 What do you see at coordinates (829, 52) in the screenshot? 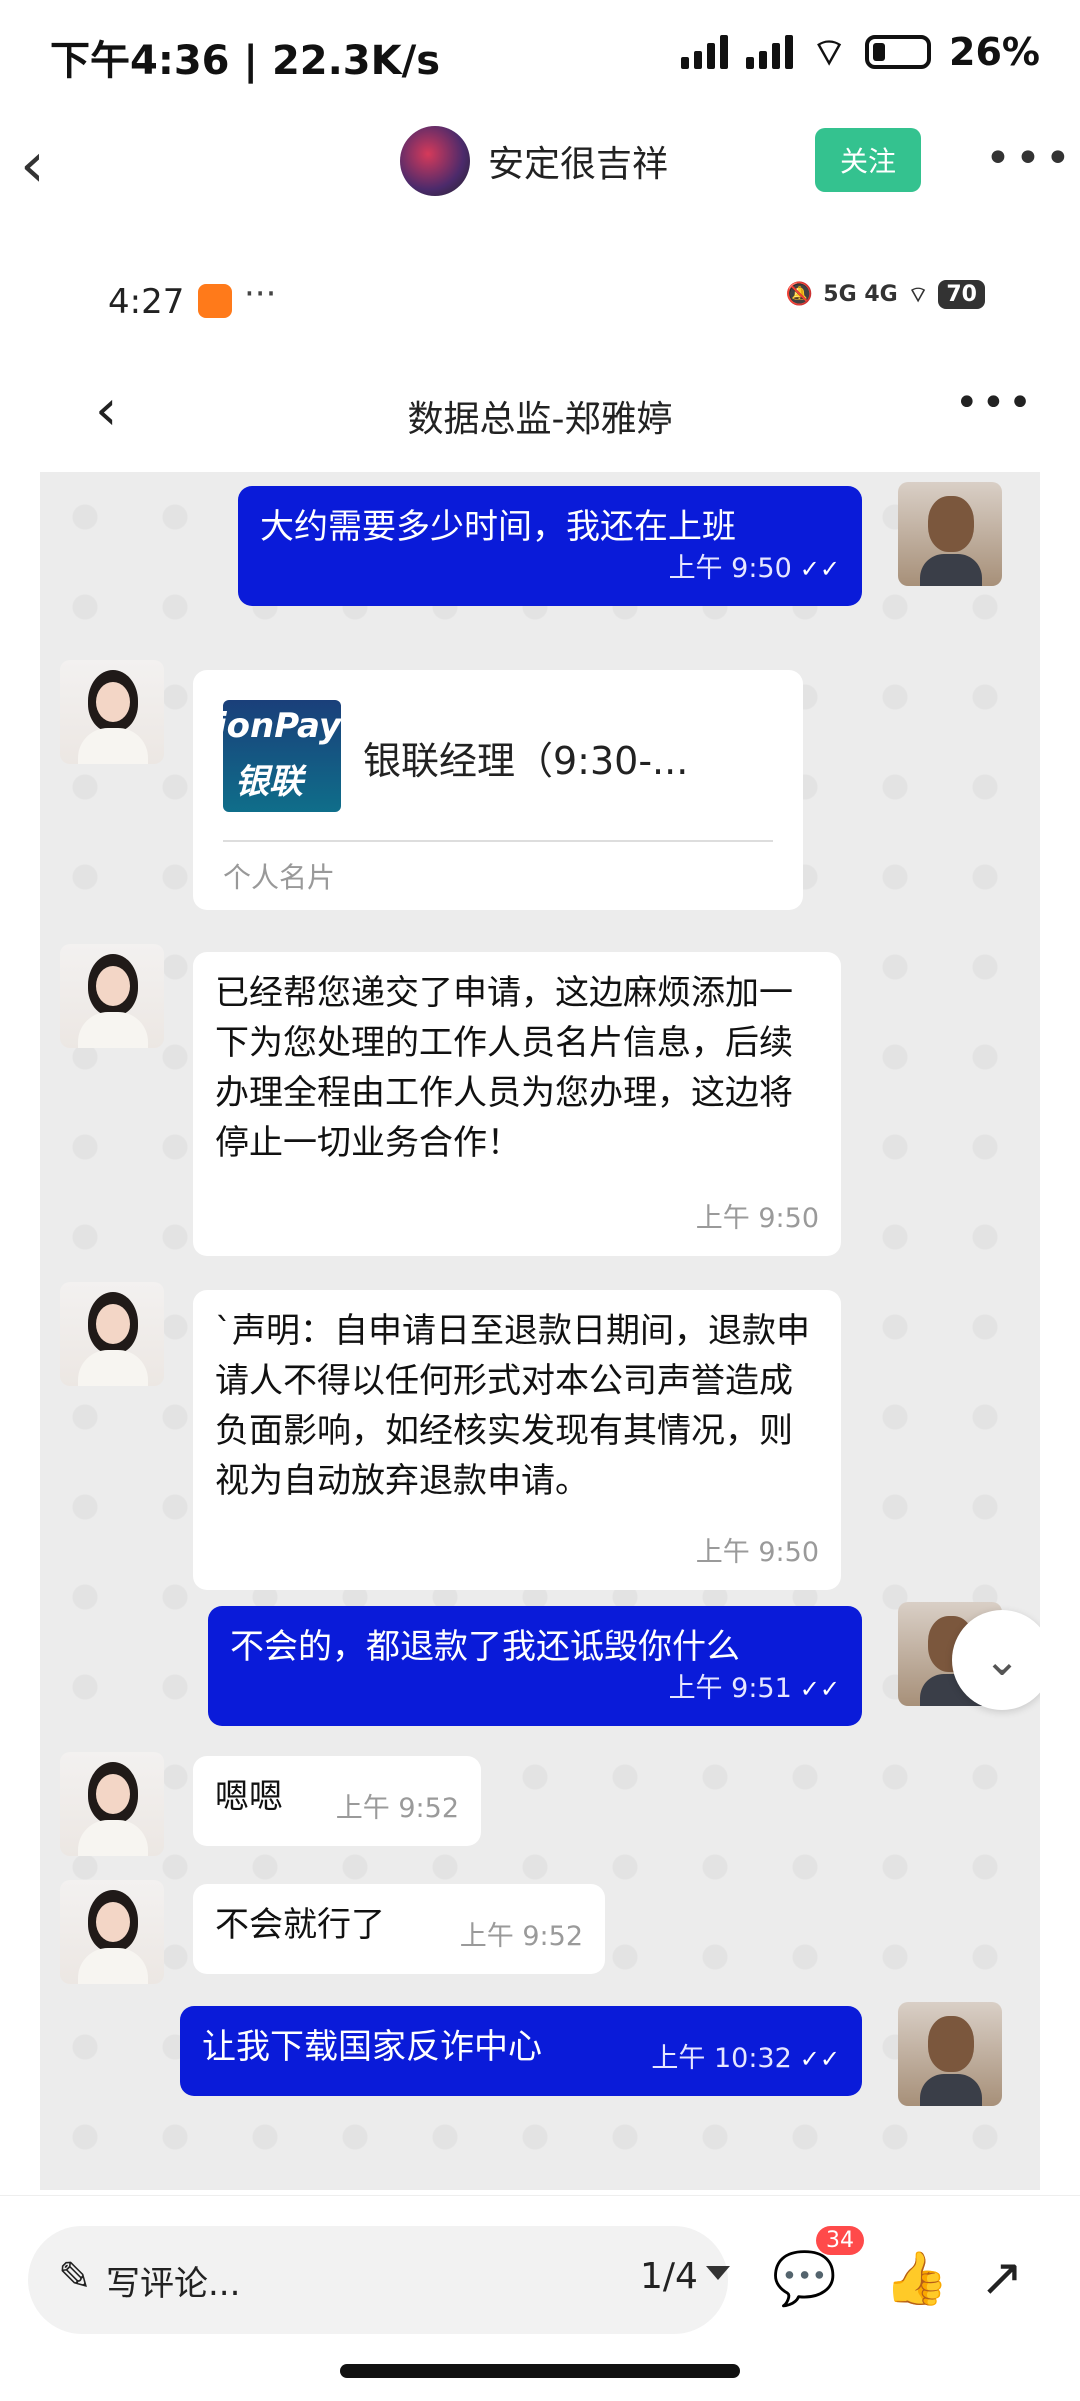
I see `wifi-icon: ⌔` at bounding box center [829, 52].